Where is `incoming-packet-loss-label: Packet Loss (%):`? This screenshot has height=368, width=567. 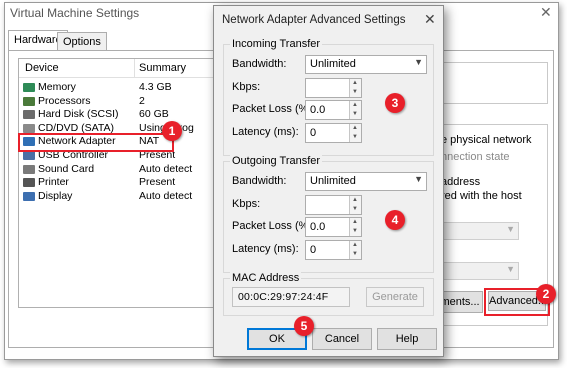 incoming-packet-loss-label: Packet Loss (%): is located at coordinates (274, 109).